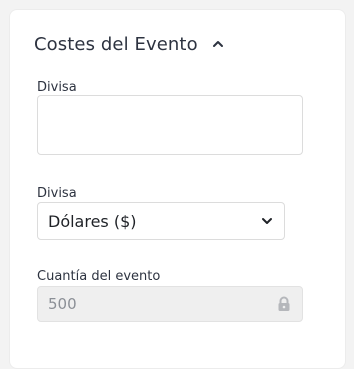 This screenshot has width=354, height=369. I want to click on section-header: Costes del Evento, so click(130, 44).